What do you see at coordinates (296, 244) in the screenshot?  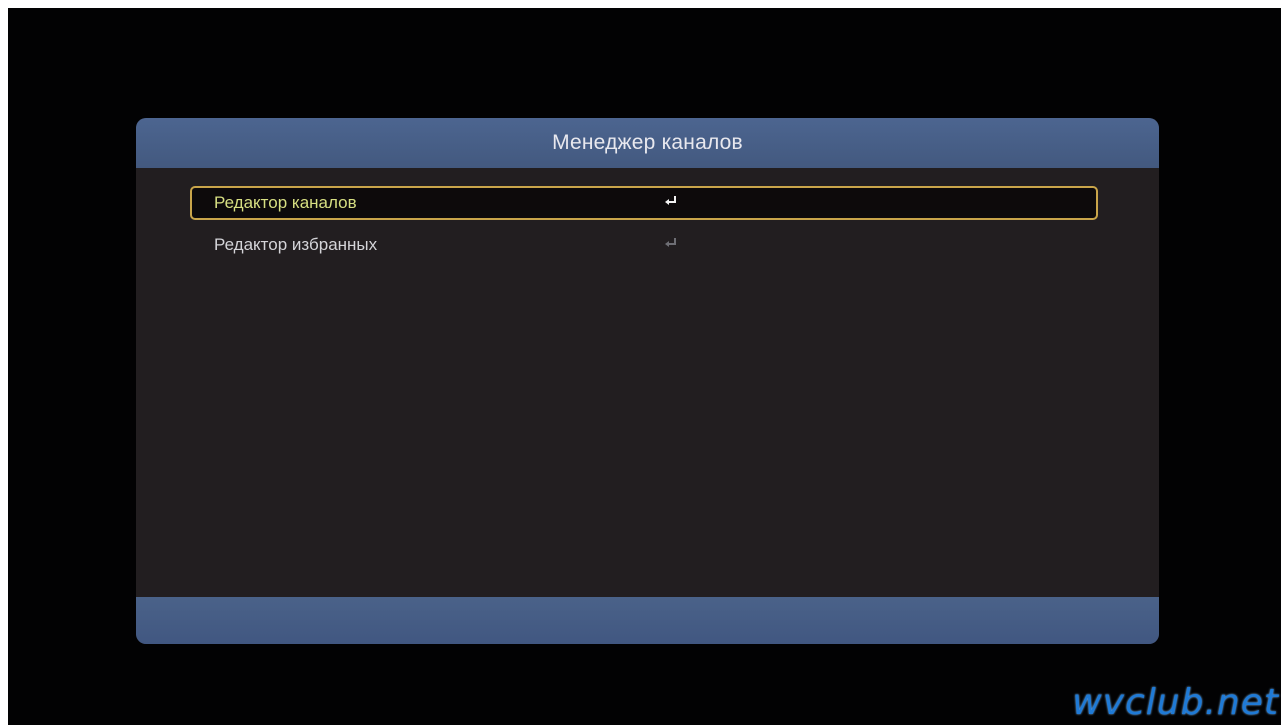 I see `menu-item-label: Редактор избранных` at bounding box center [296, 244].